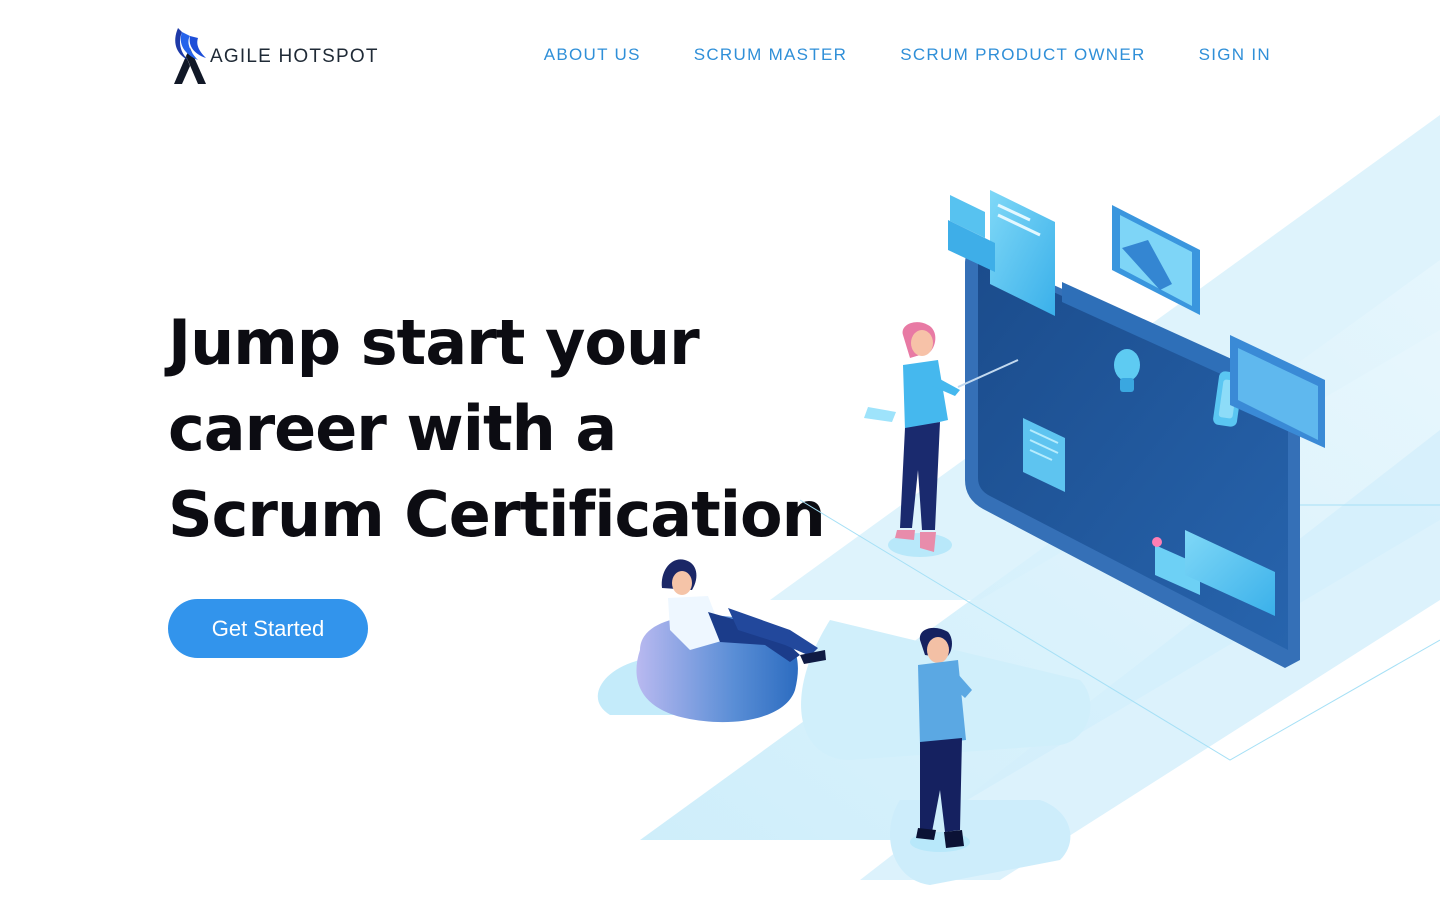 Image resolution: width=1440 pixels, height=900 pixels. I want to click on agile-hotspot-logo-icon, so click(190, 56).